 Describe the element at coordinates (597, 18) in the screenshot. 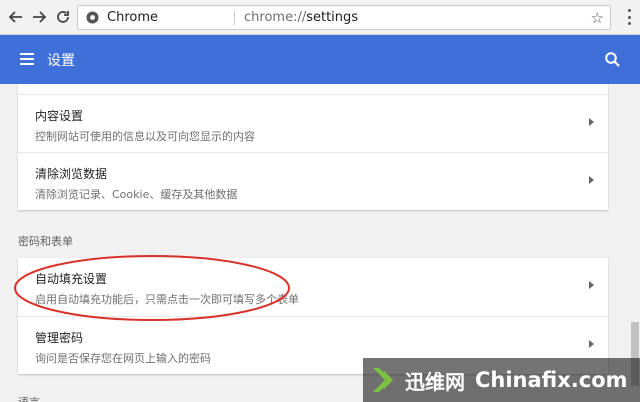

I see `bookmark-star-icon: ☆` at that location.